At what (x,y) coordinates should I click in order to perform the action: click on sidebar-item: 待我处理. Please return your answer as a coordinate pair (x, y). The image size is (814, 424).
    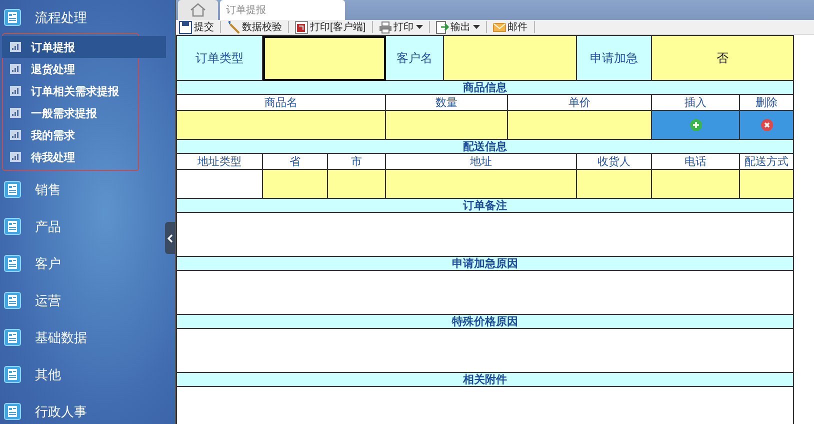
    Looking at the image, I should click on (84, 157).